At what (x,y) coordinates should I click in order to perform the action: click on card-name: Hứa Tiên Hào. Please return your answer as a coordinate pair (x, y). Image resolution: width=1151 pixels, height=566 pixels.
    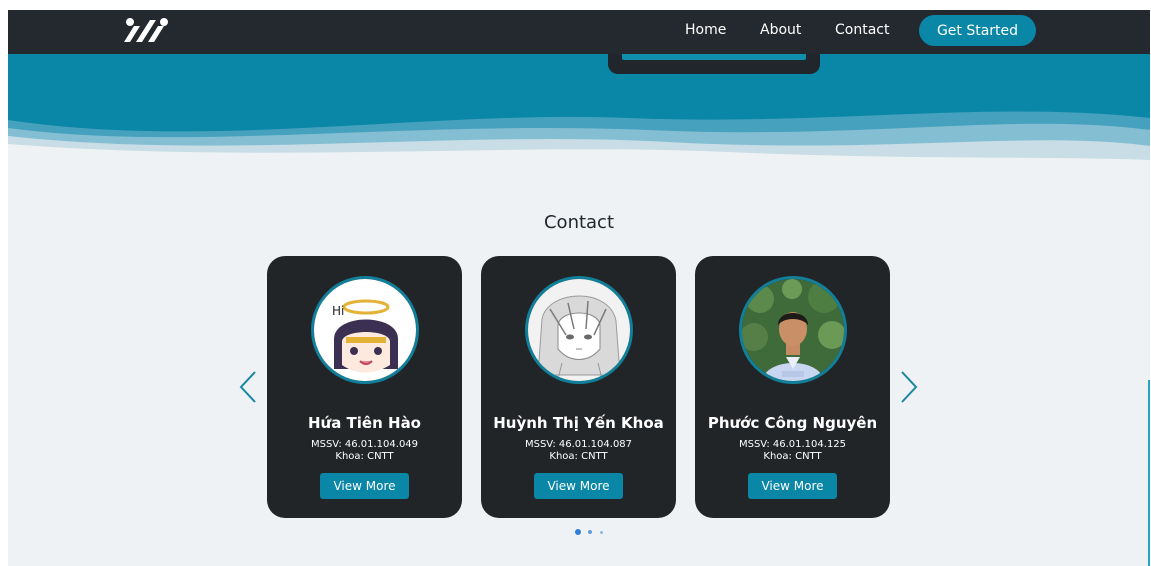
    Looking at the image, I should click on (364, 423).